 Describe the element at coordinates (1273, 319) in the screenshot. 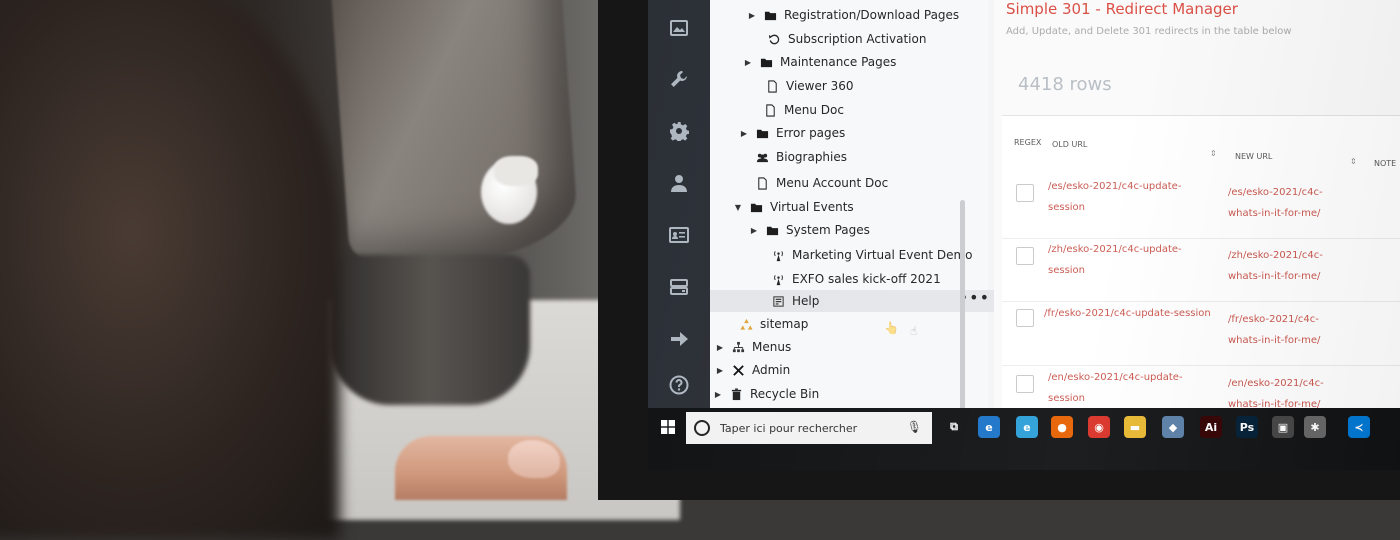

I see `new-url-text: /fr/esko-2021/c4c-` at that location.